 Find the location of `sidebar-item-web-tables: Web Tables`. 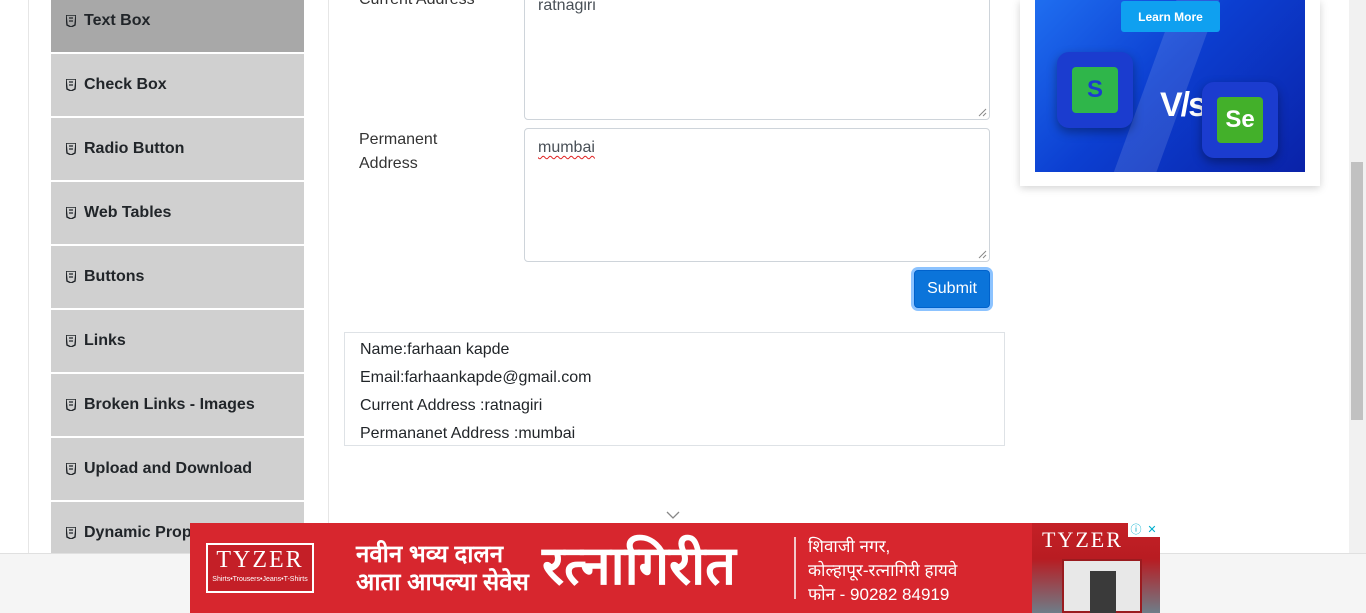

sidebar-item-web-tables: Web Tables is located at coordinates (177, 213).